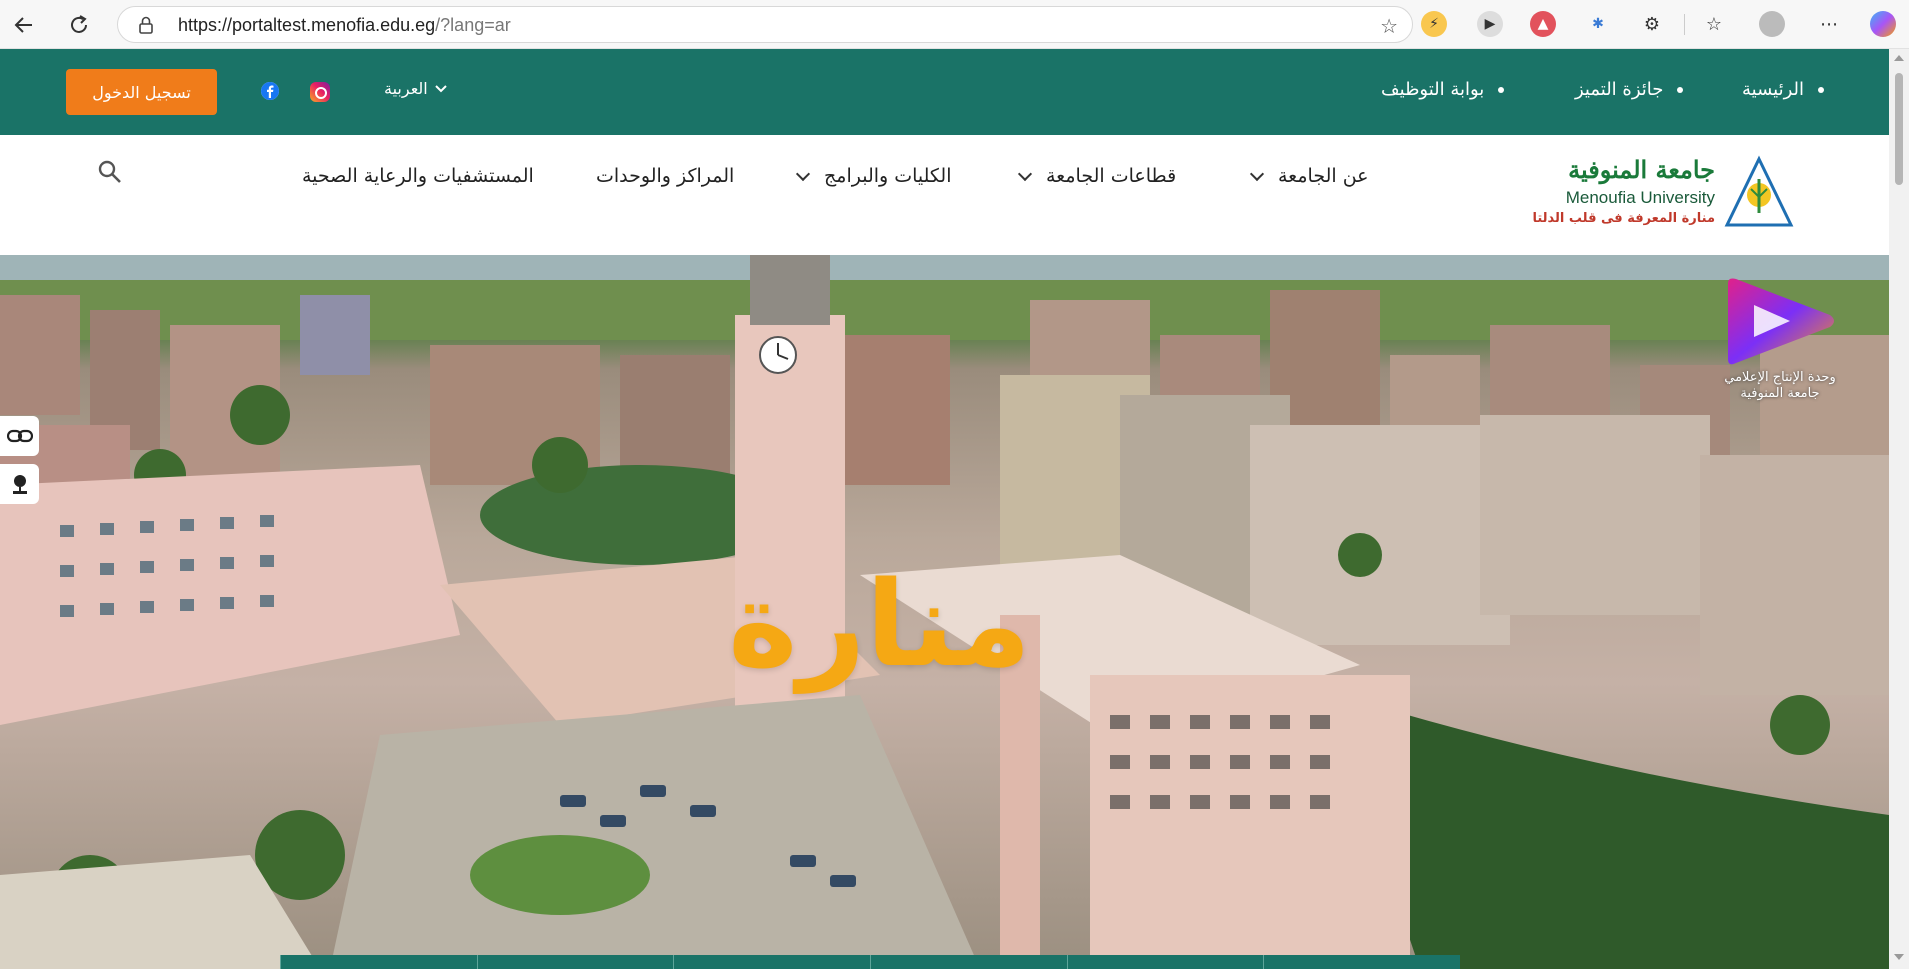  I want to click on extension-icon-3: ▲, so click(1543, 24).